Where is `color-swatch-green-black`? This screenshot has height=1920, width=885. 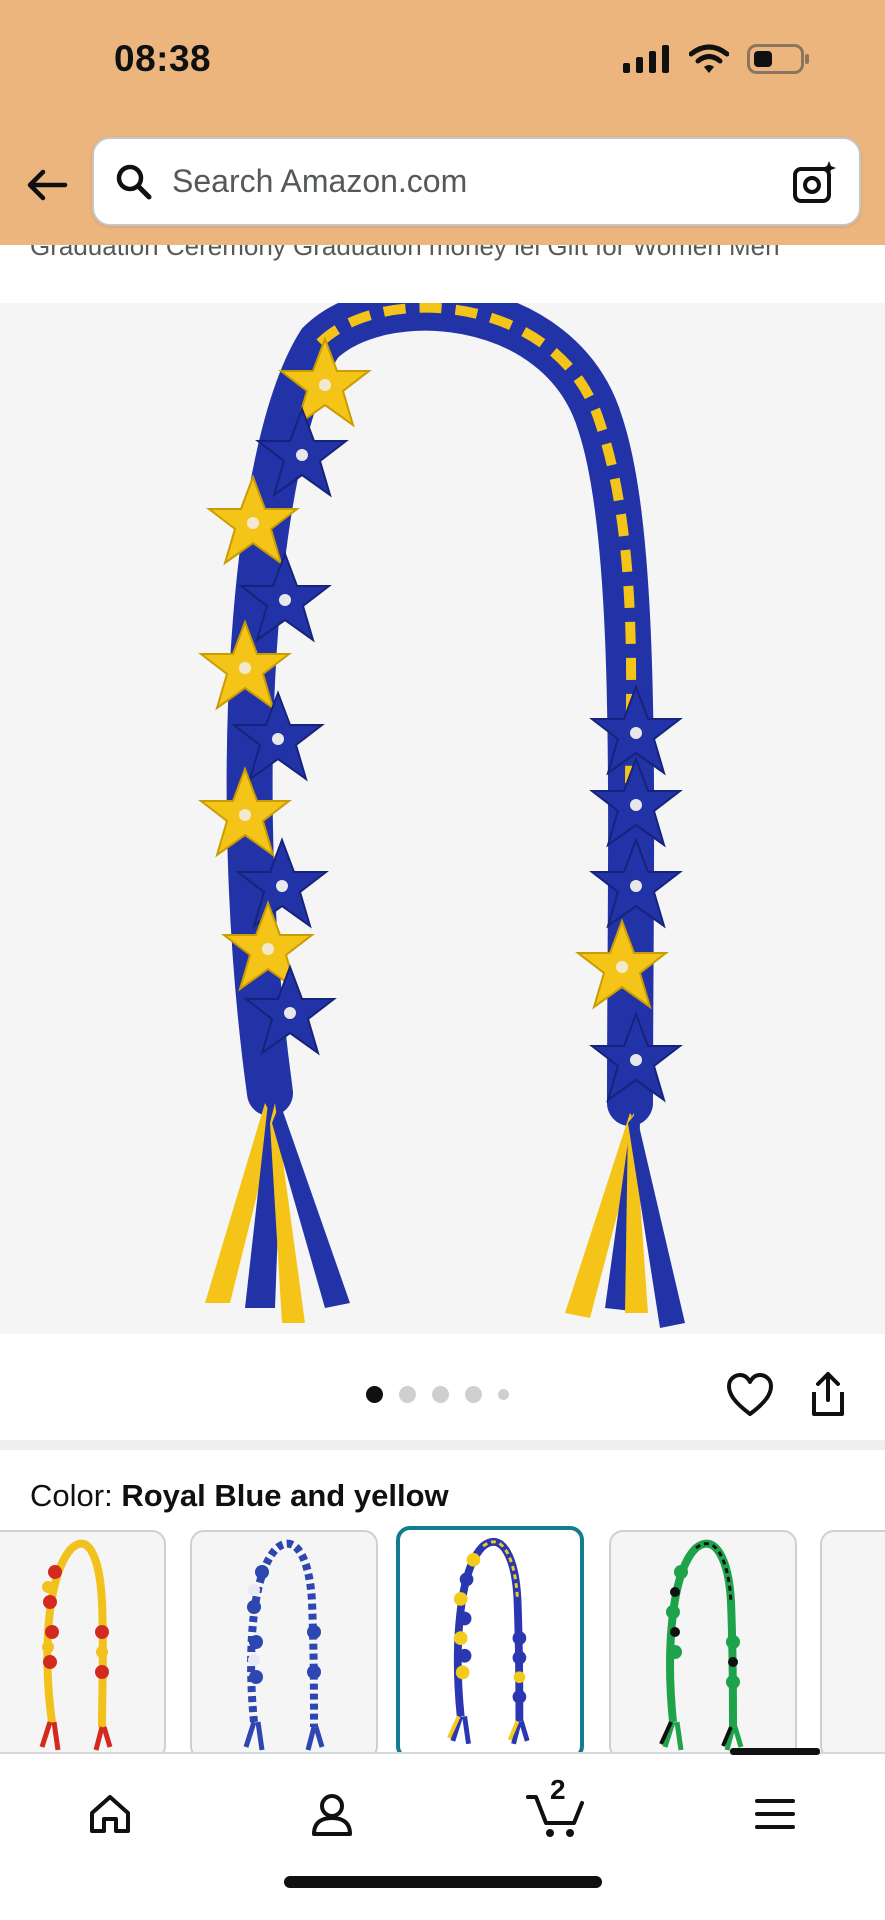 color-swatch-green-black is located at coordinates (703, 1645).